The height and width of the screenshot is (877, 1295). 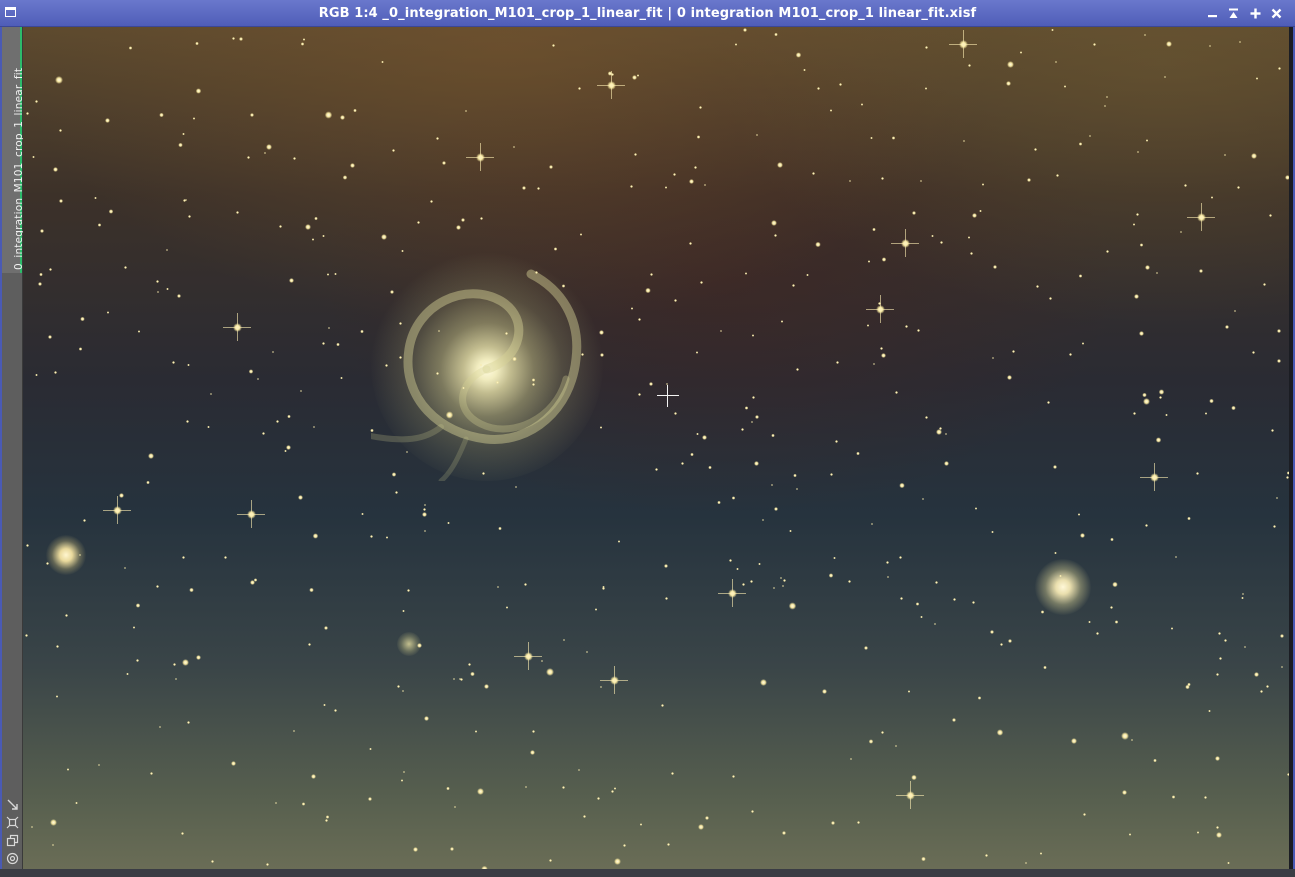 I want to click on target-button, so click(x=12, y=857).